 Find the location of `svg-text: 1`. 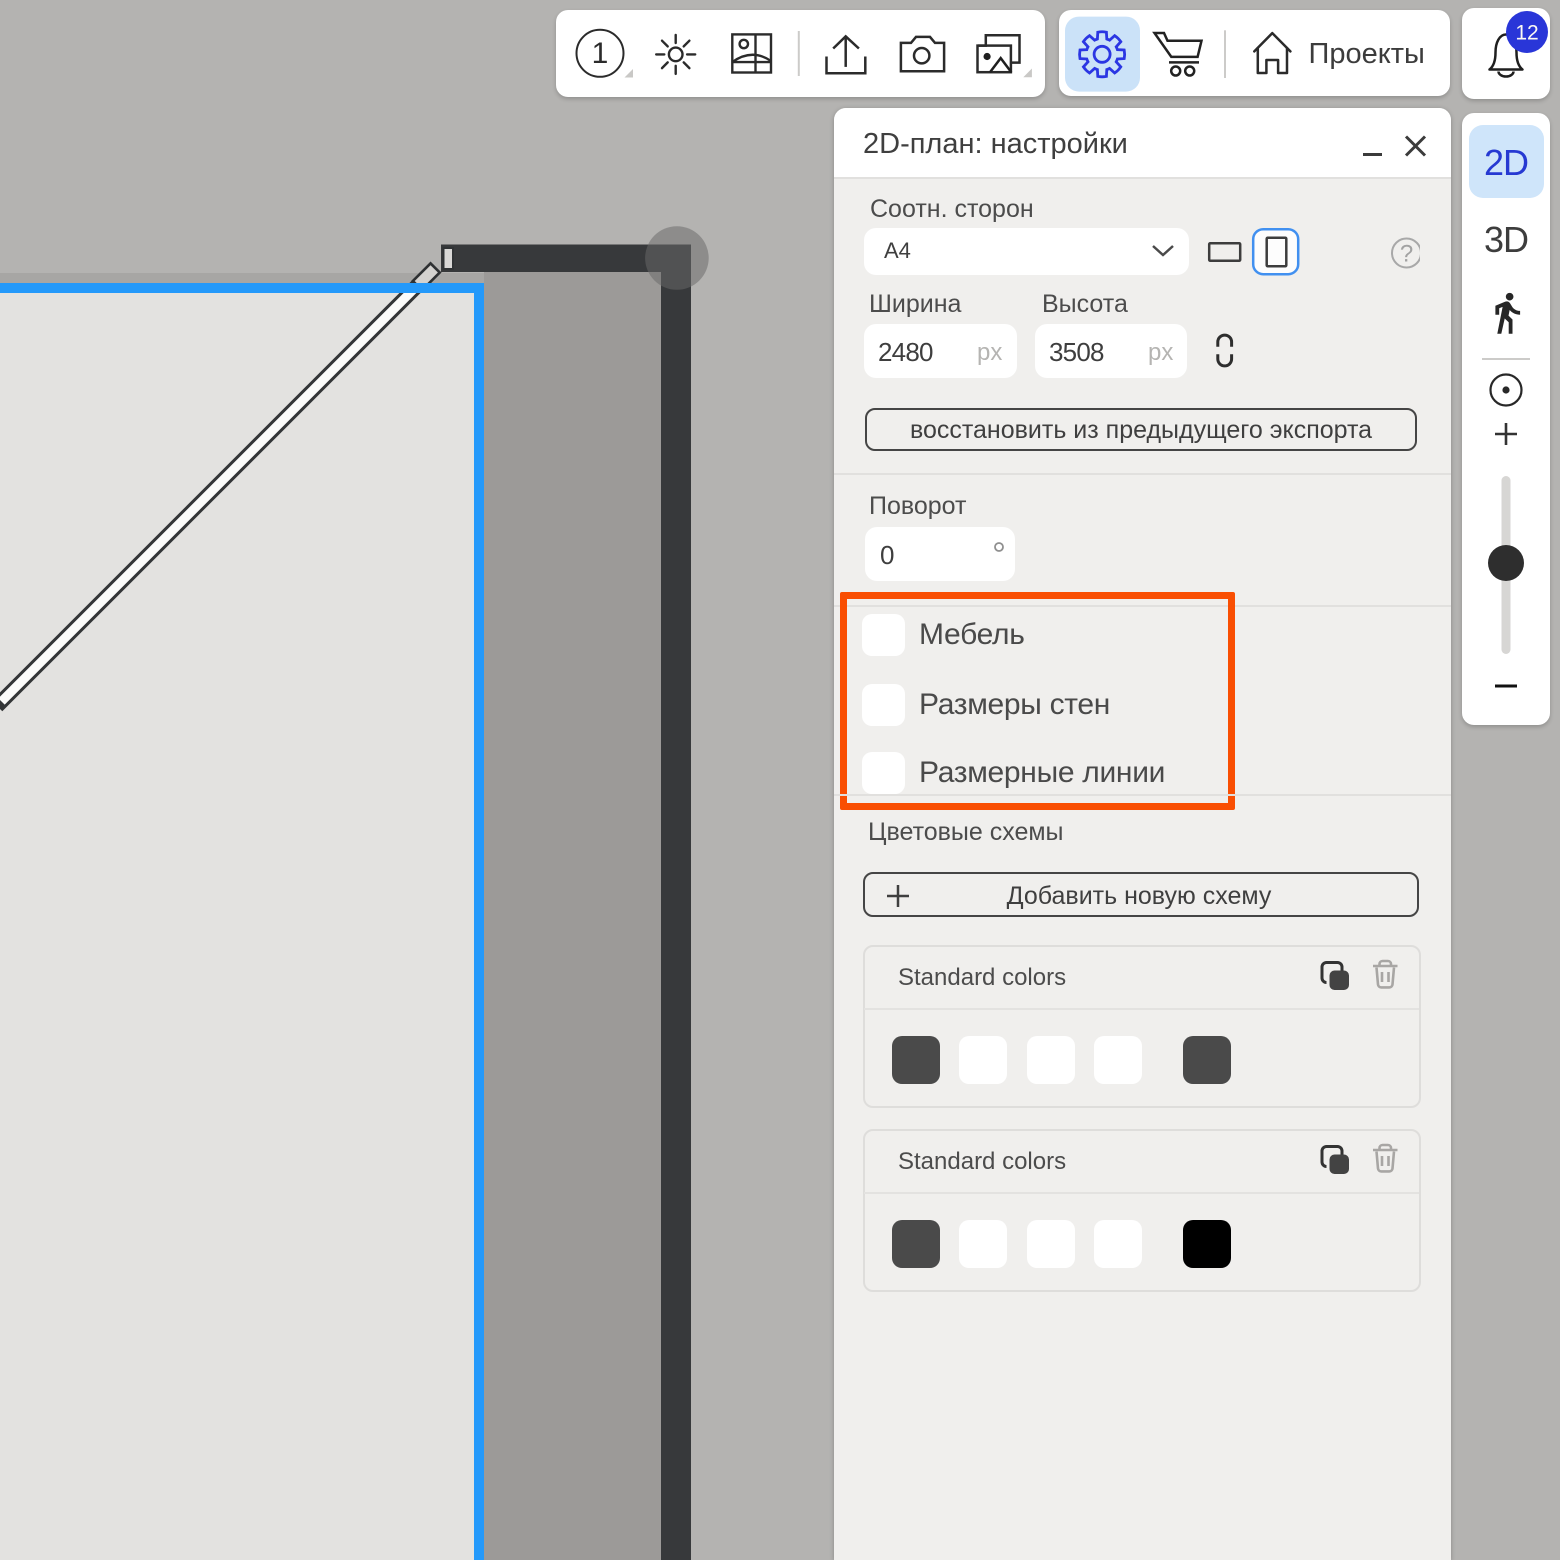

svg-text: 1 is located at coordinates (600, 53).